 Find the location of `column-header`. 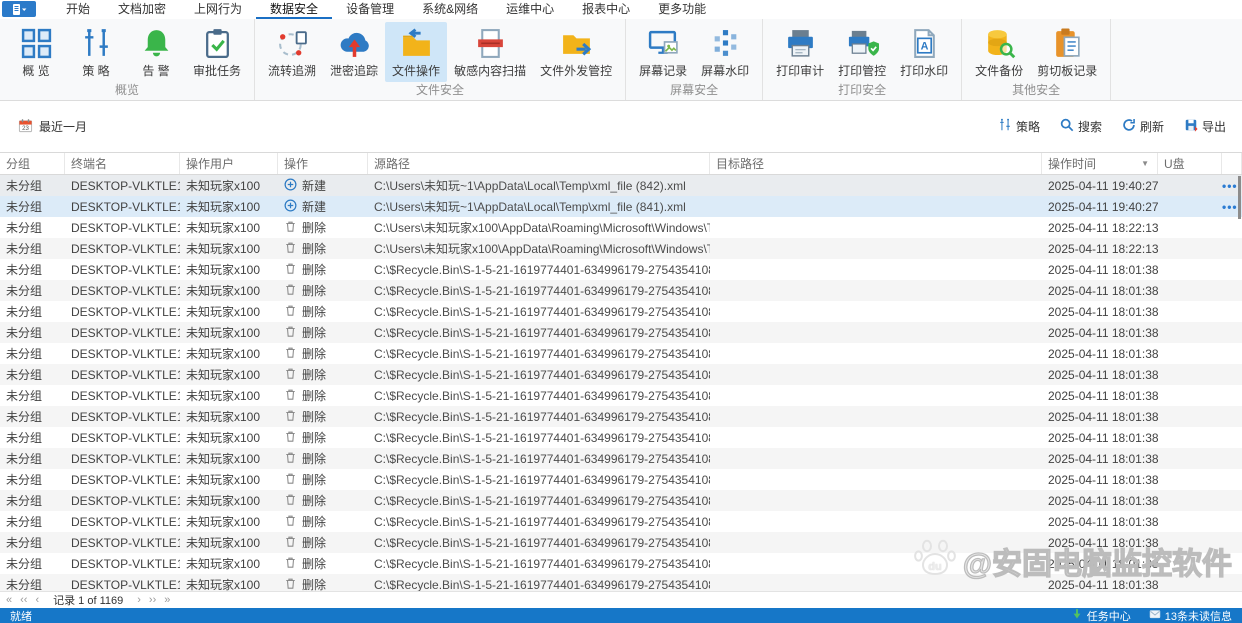

column-header is located at coordinates (1232, 163).